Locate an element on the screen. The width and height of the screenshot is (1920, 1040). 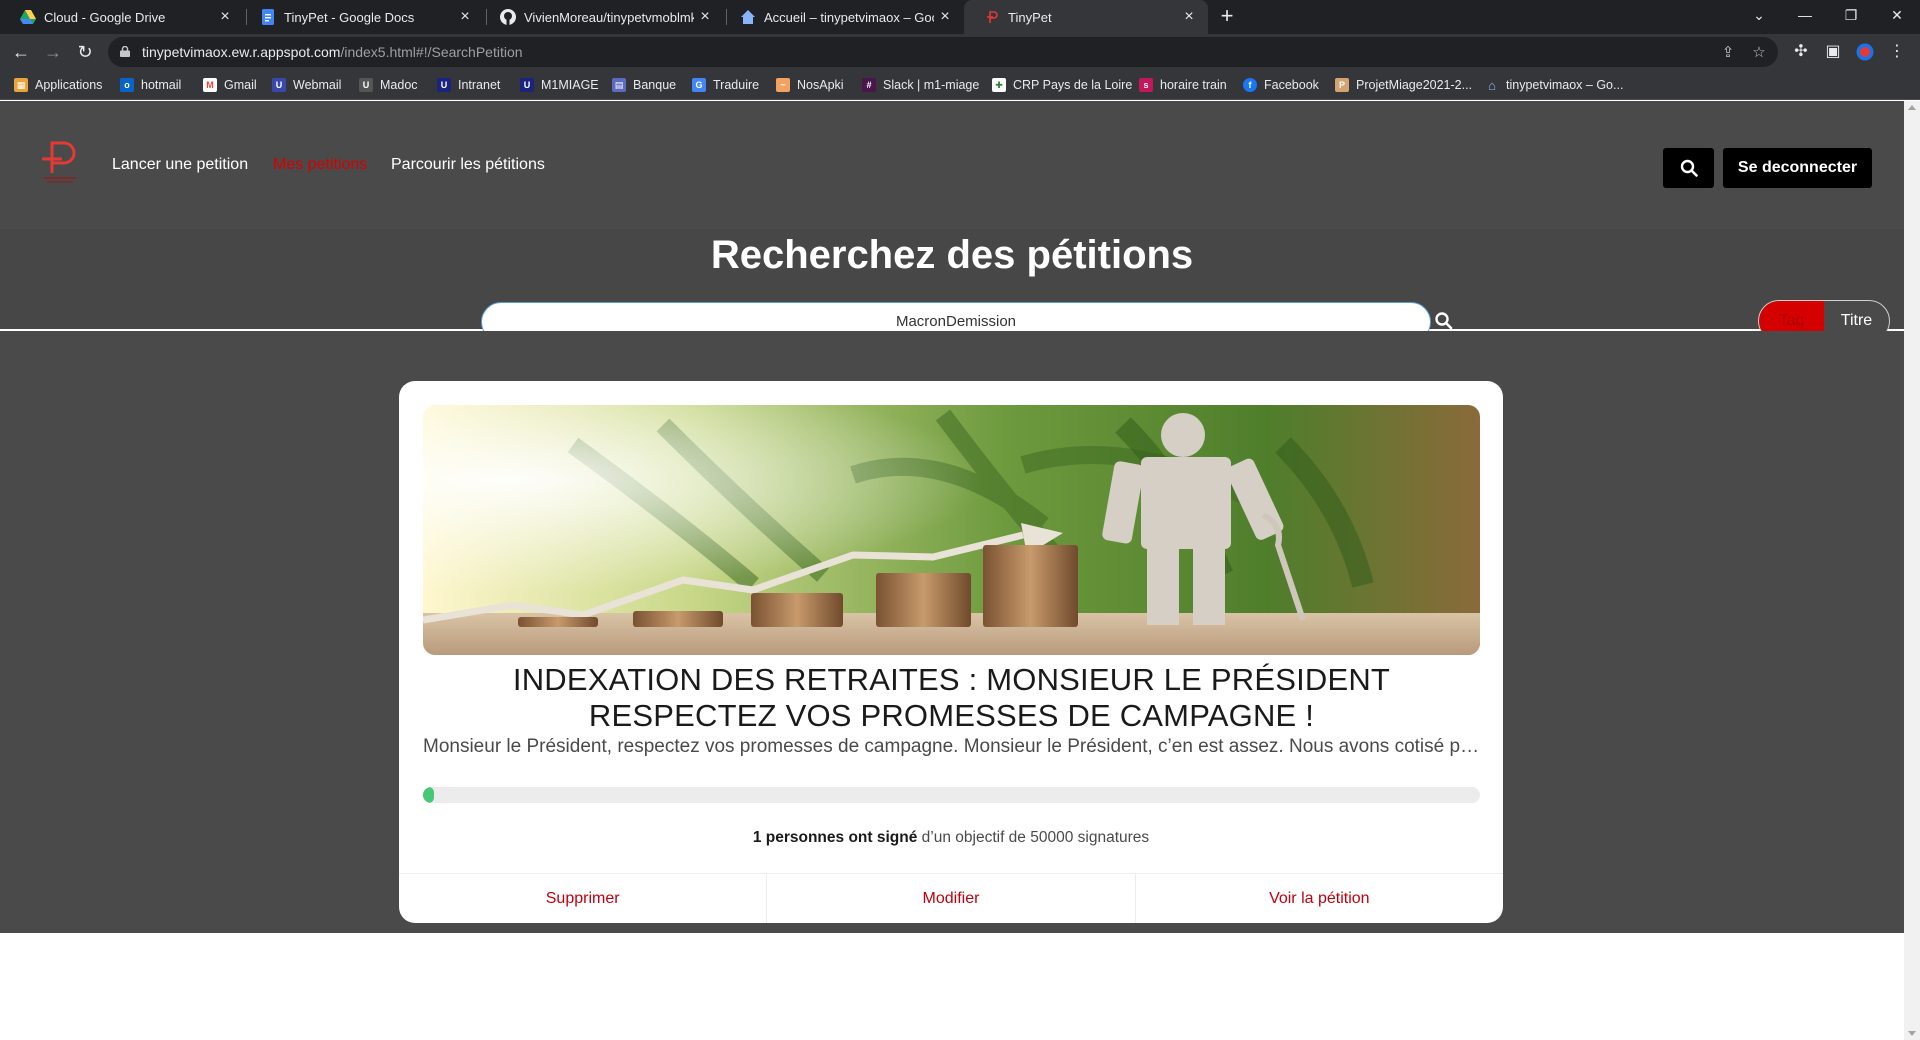
github-icon is located at coordinates (508, 17).